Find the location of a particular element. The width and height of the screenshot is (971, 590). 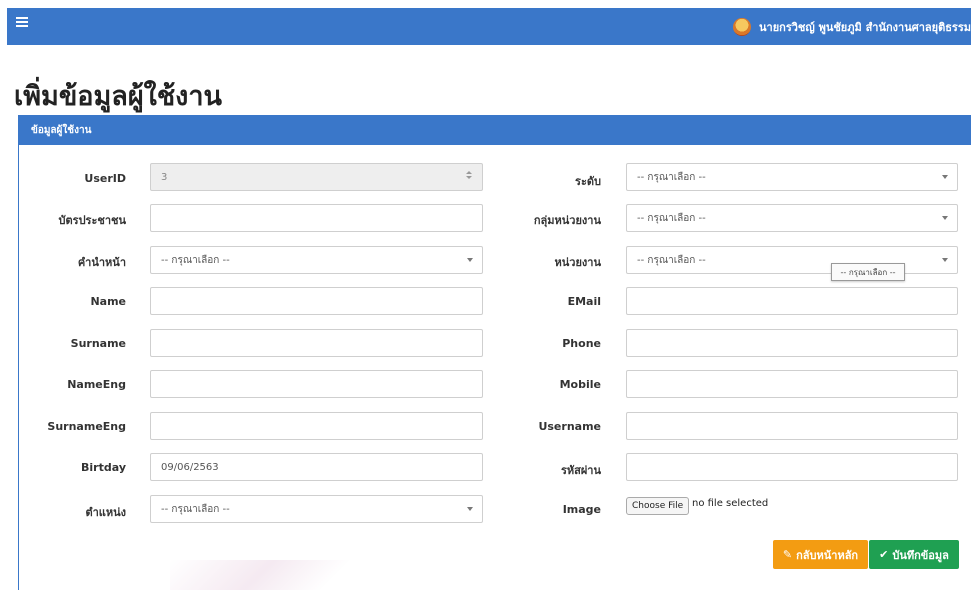

panel-heading: ข้อมูลผู้ใช้งาน is located at coordinates (495, 130).